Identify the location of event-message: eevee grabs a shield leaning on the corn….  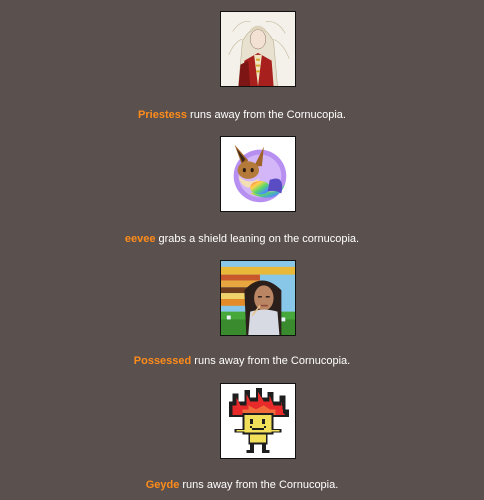
(242, 239).